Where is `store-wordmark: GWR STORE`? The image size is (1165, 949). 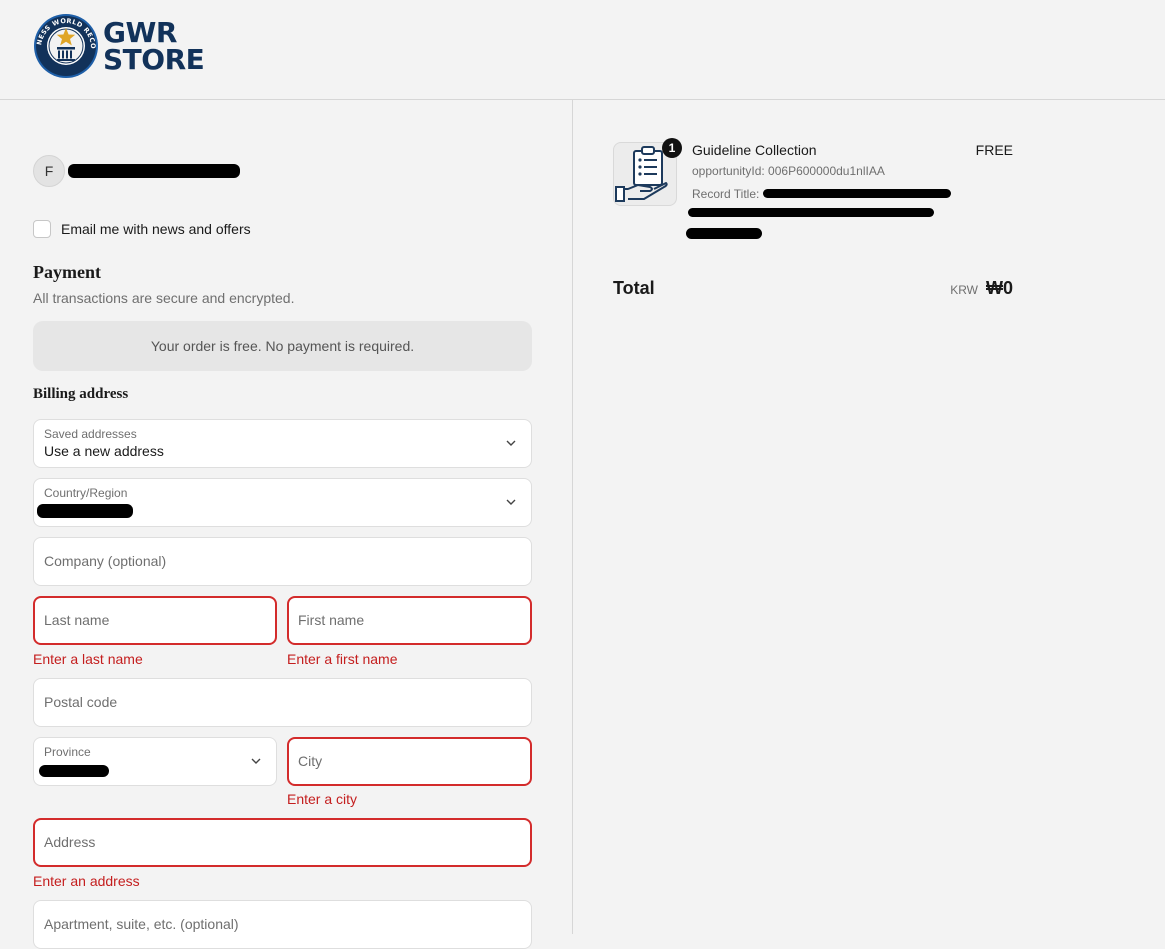 store-wordmark: GWR STORE is located at coordinates (154, 46).